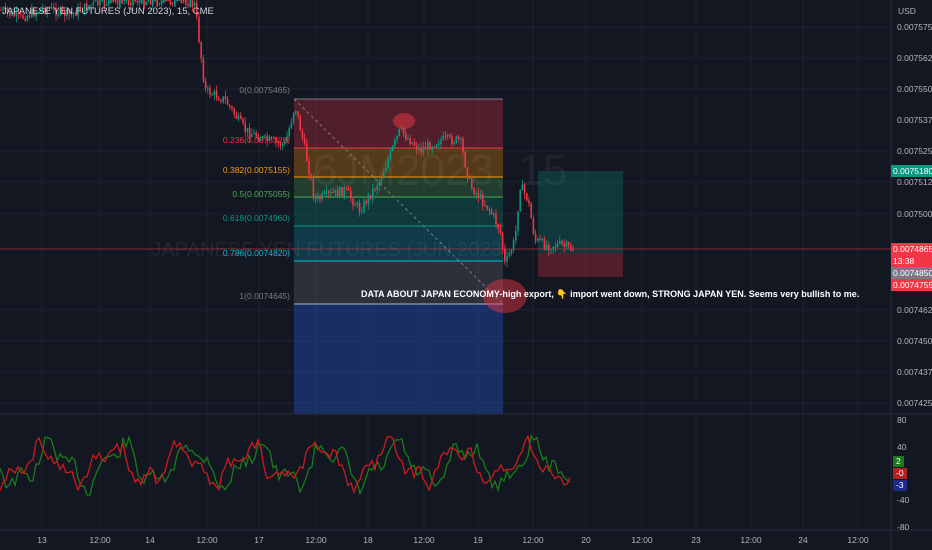 The height and width of the screenshot is (550, 932). Describe the element at coordinates (898, 461) in the screenshot. I see `osc-value-green: 2` at that location.